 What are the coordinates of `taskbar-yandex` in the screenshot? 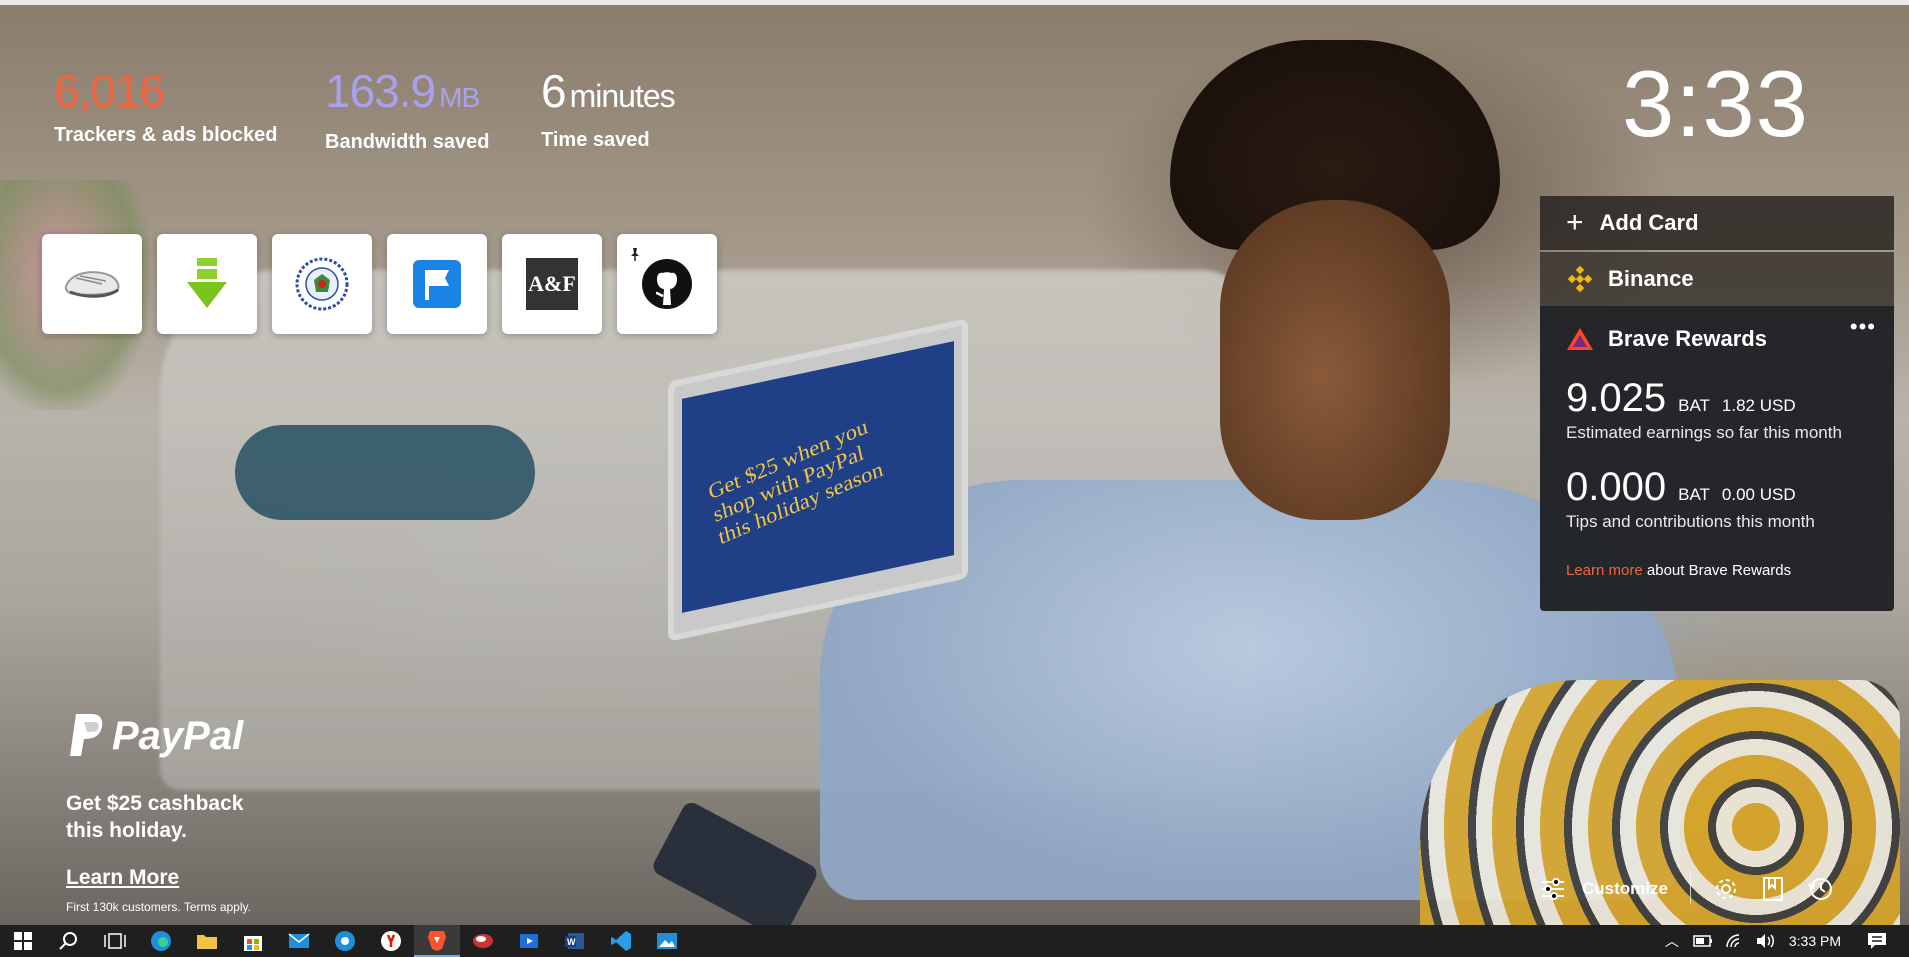 It's located at (391, 941).